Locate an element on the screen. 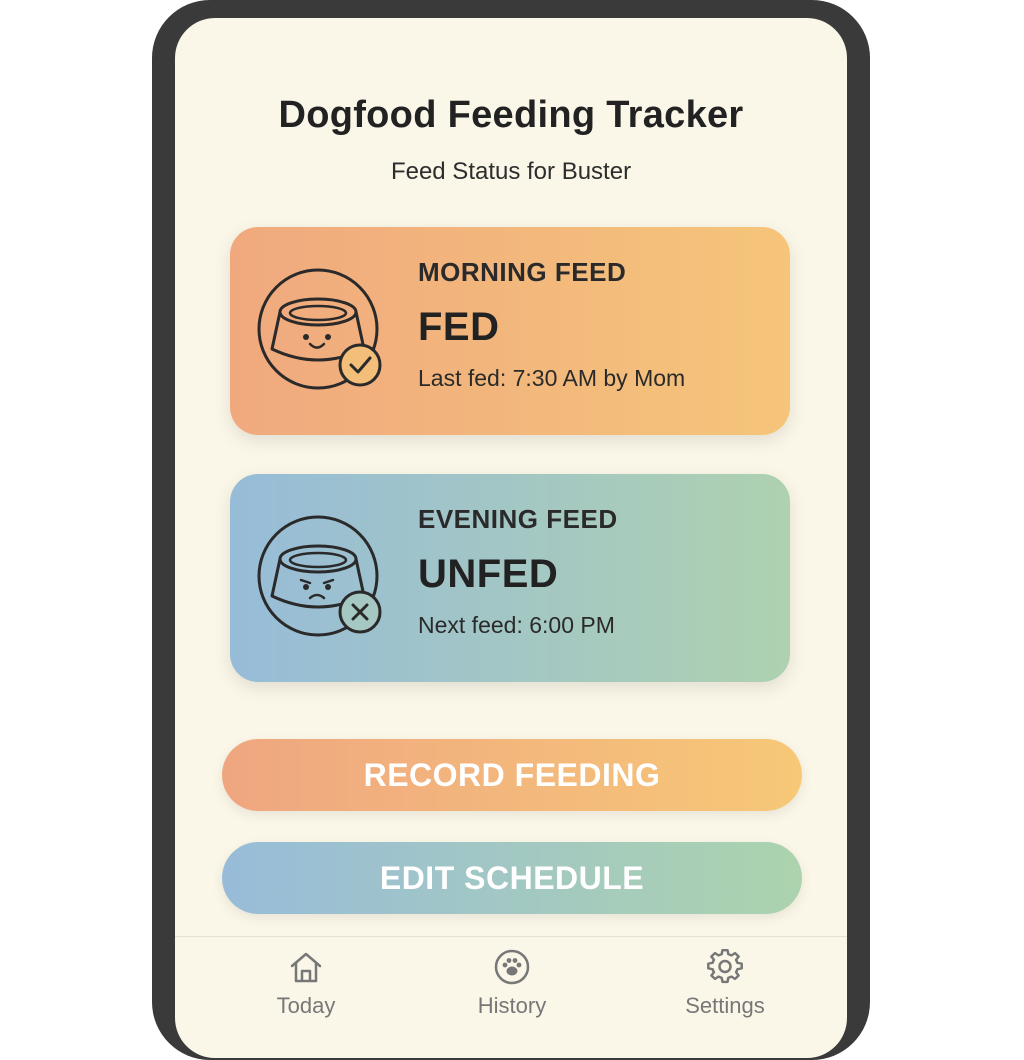 The height and width of the screenshot is (1060, 1024). gear-icon is located at coordinates (725, 966).